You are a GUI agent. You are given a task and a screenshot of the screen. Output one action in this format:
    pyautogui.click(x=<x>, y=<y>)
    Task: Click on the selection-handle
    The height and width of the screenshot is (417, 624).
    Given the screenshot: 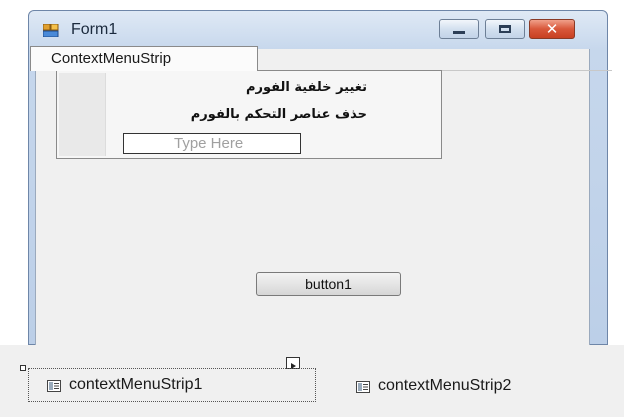 What is the action you would take?
    pyautogui.click(x=23, y=368)
    